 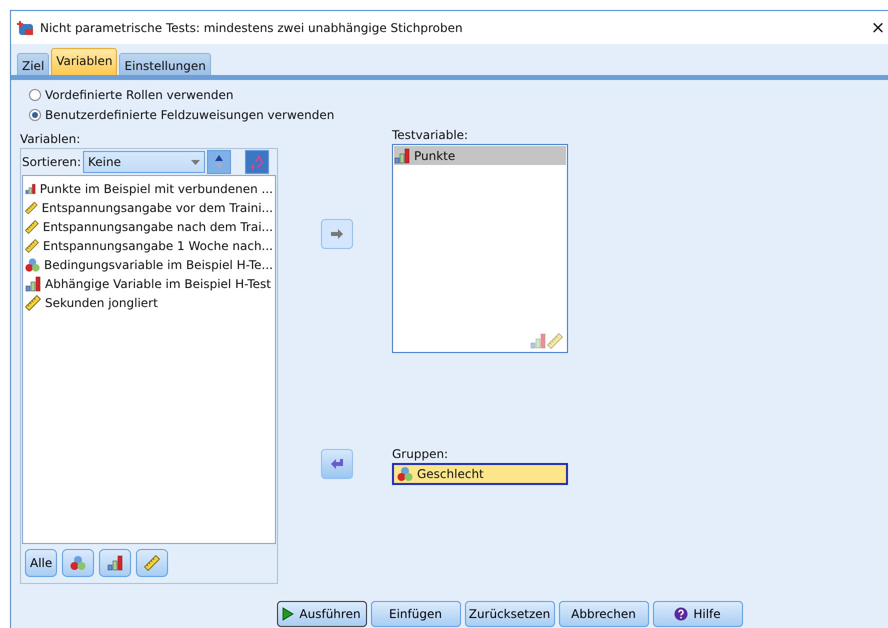 I want to click on all-filter-button: Alle, so click(x=41, y=563).